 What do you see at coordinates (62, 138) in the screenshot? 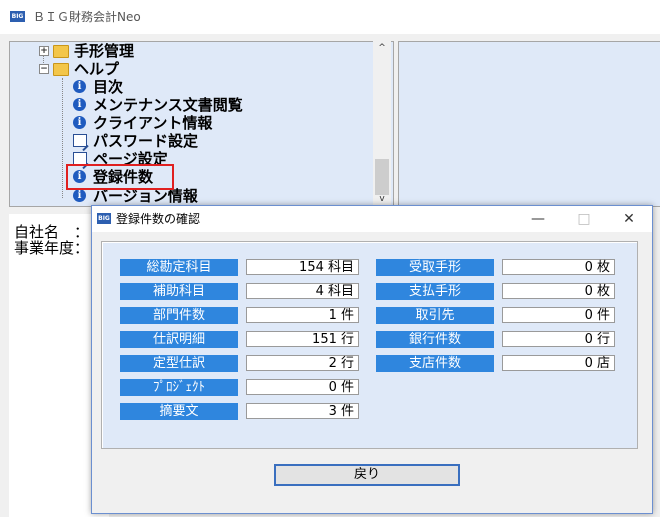
I see `tree-guide-line` at bounding box center [62, 138].